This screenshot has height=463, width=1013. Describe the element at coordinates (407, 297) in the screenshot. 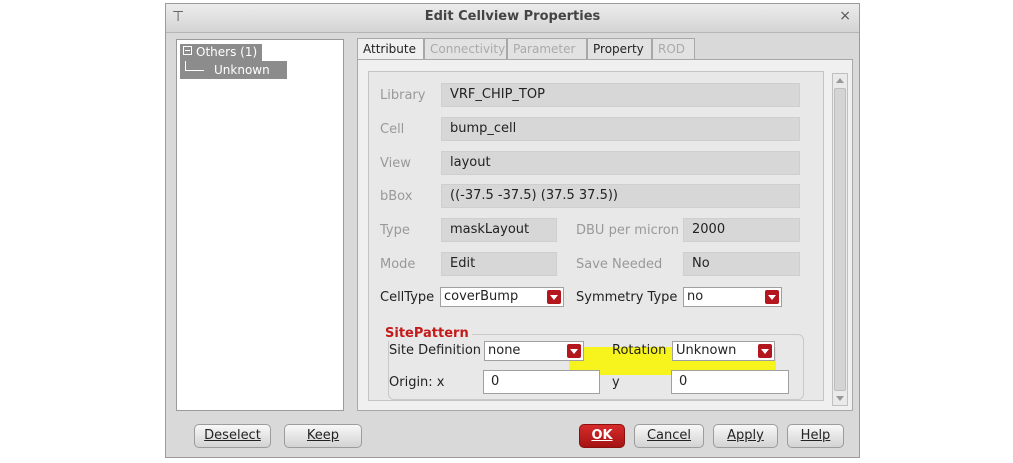

I see `celltype-label: CellType` at that location.